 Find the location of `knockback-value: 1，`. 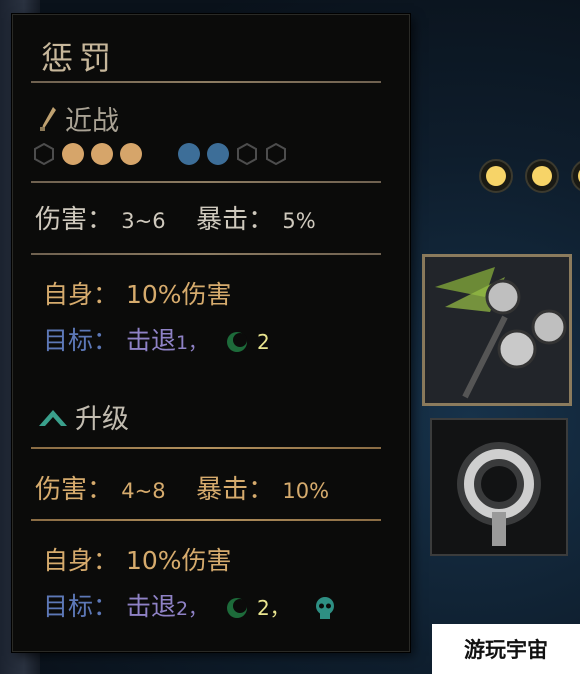

knockback-value: 1， is located at coordinates (191, 343).